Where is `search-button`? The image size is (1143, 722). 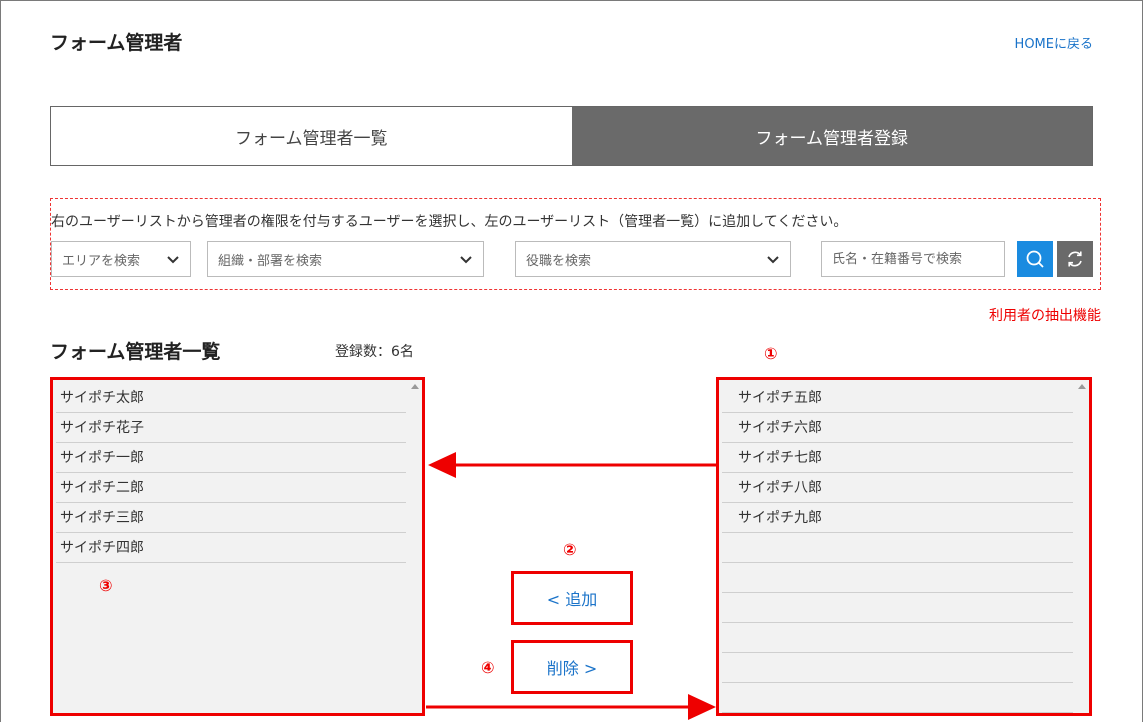 search-button is located at coordinates (1035, 259).